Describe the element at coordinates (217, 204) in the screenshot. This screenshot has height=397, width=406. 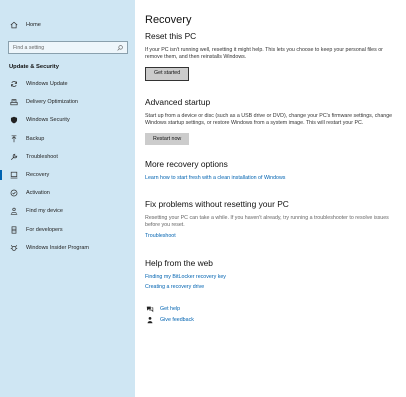
I see `fix-problems-heading: Fix problems without resetting your PC` at that location.